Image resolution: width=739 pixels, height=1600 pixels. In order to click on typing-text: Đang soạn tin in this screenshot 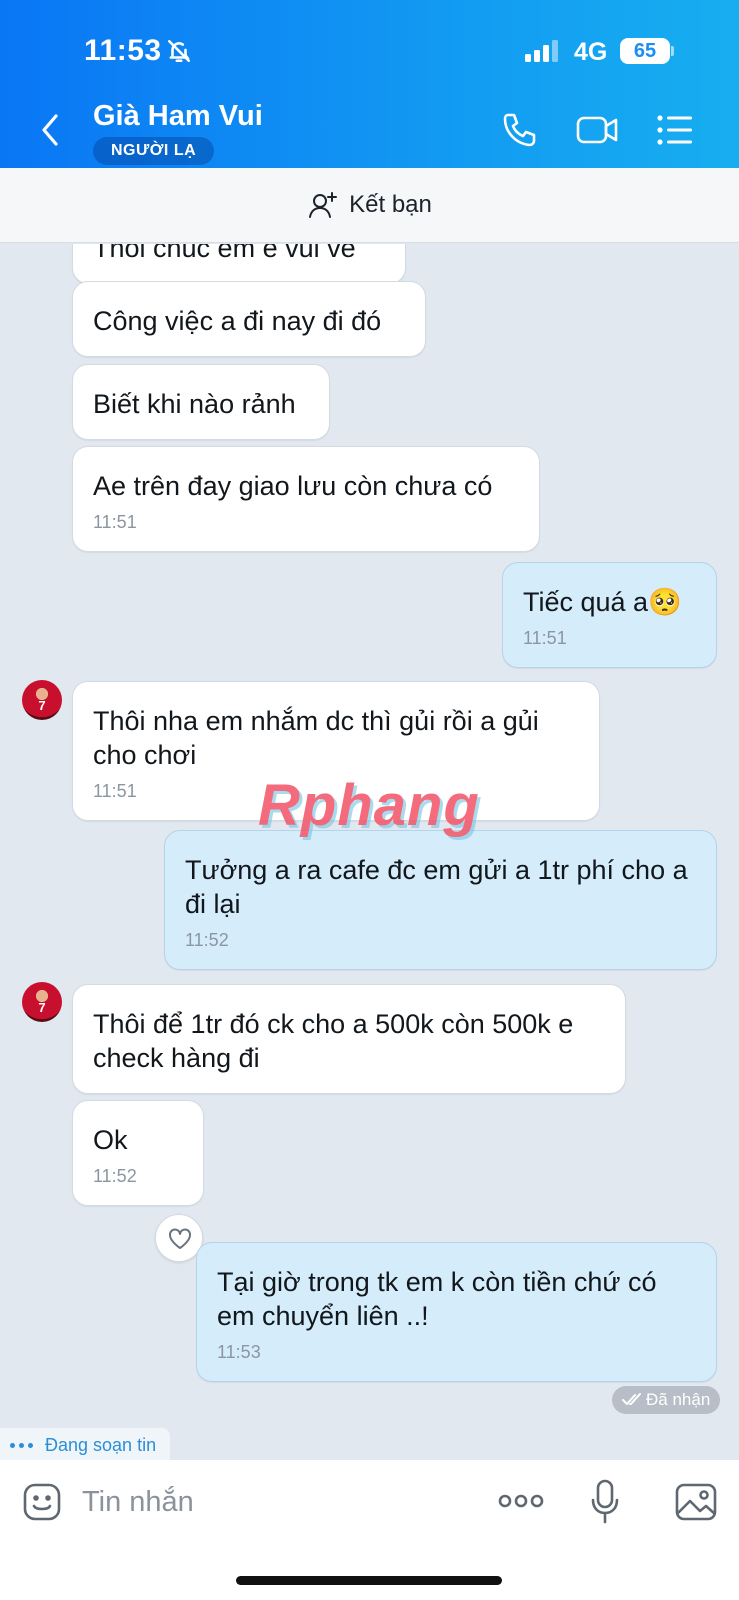, I will do `click(101, 1444)`.